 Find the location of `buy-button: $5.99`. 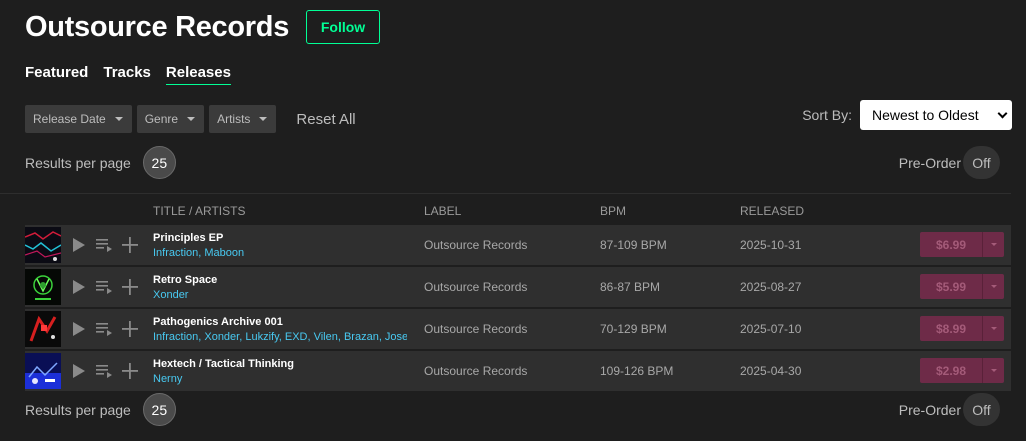

buy-button: $5.99 is located at coordinates (962, 286).